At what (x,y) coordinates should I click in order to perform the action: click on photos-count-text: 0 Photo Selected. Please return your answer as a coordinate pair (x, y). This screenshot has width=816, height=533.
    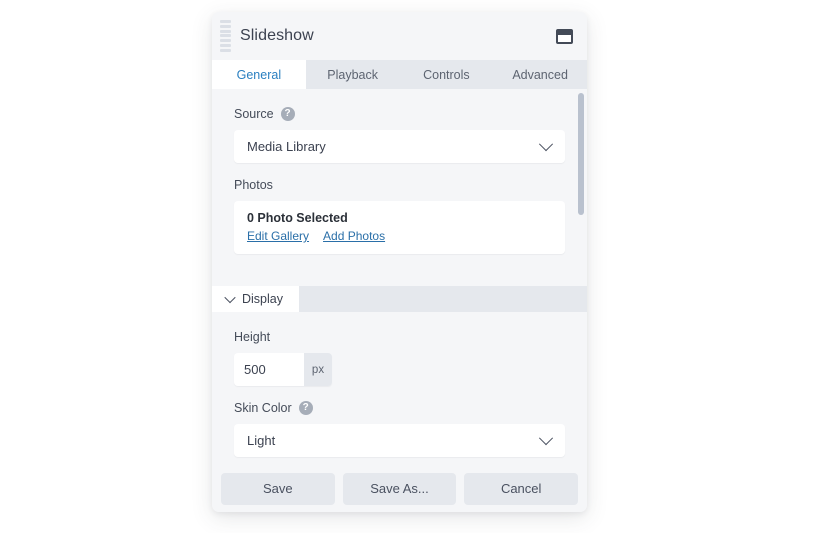
    Looking at the image, I should click on (297, 218).